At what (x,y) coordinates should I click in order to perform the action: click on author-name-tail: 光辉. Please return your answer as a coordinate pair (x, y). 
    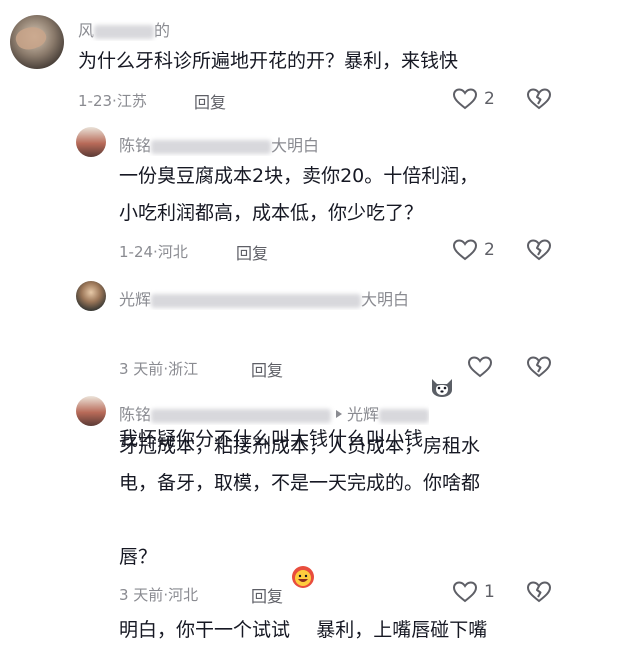
    Looking at the image, I should click on (363, 414).